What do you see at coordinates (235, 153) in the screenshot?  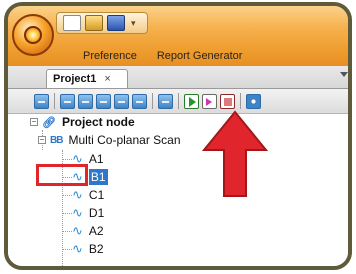 I see `red-arrow-annotation` at bounding box center [235, 153].